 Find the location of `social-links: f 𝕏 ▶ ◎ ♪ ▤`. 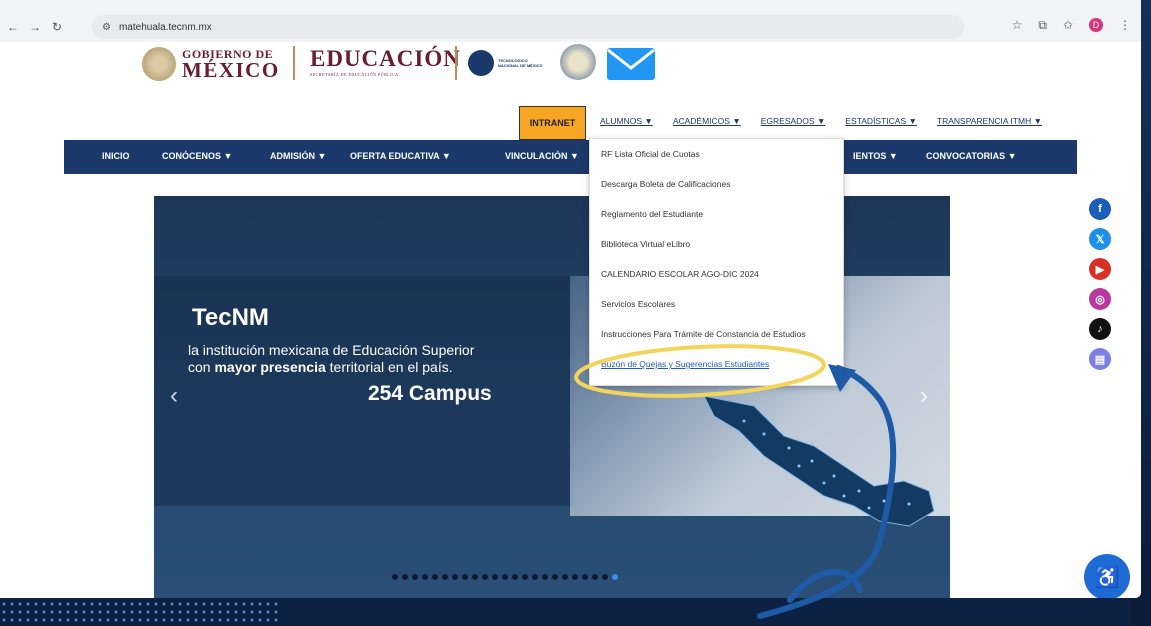

social-links: f 𝕏 ▶ ◎ ♪ ▤ is located at coordinates (1100, 284).